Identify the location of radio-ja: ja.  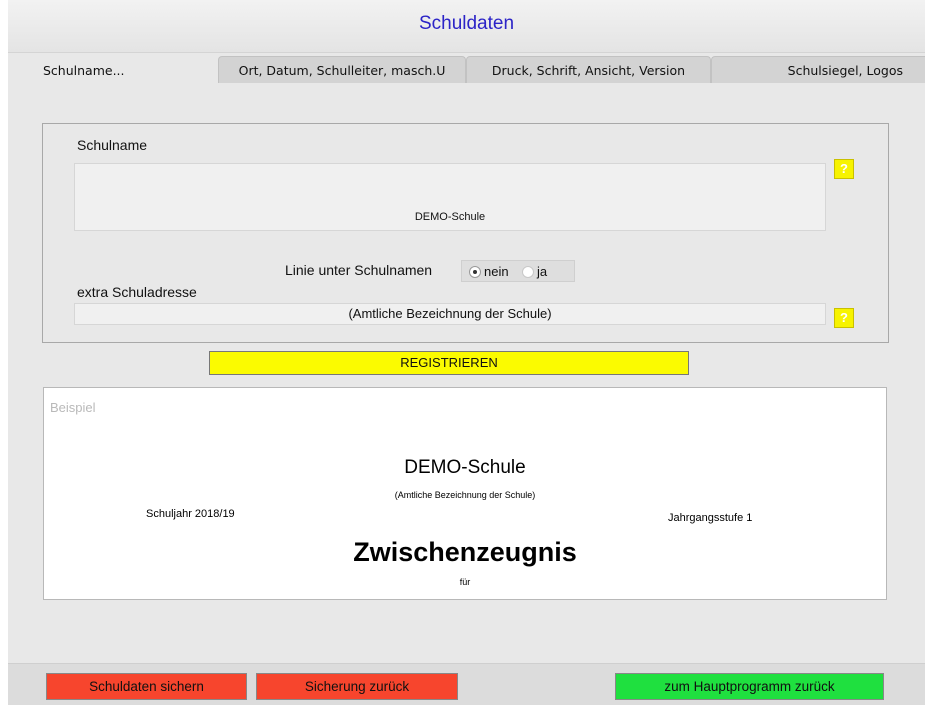
(534, 271).